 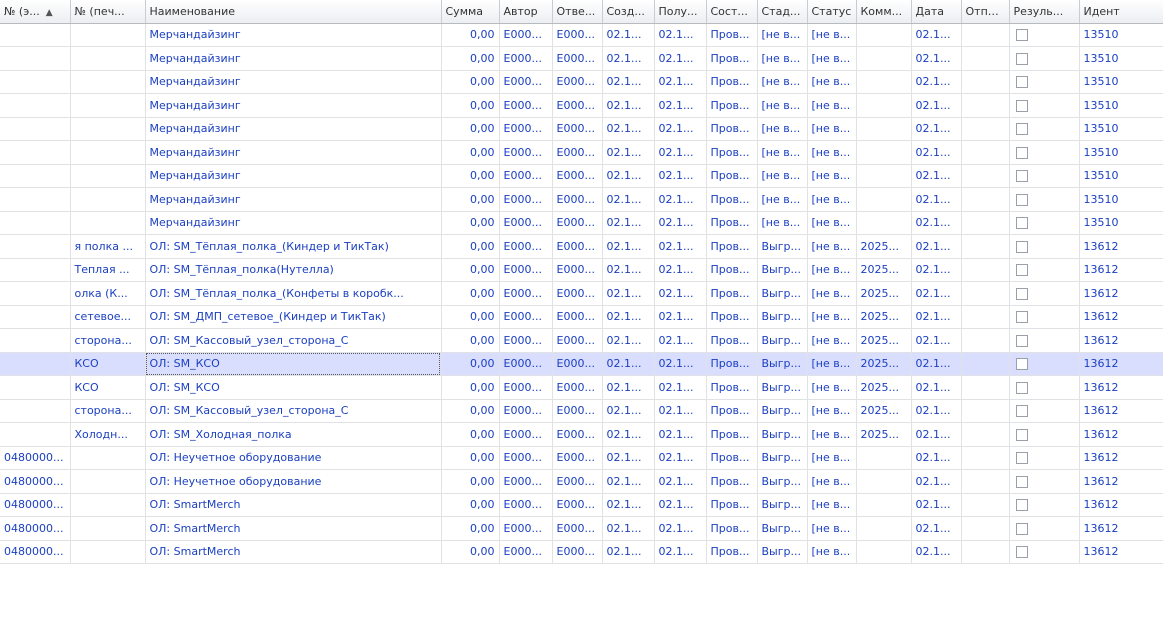 I want to click on cell-name: ОЛ: SmartMerch, so click(x=293, y=505).